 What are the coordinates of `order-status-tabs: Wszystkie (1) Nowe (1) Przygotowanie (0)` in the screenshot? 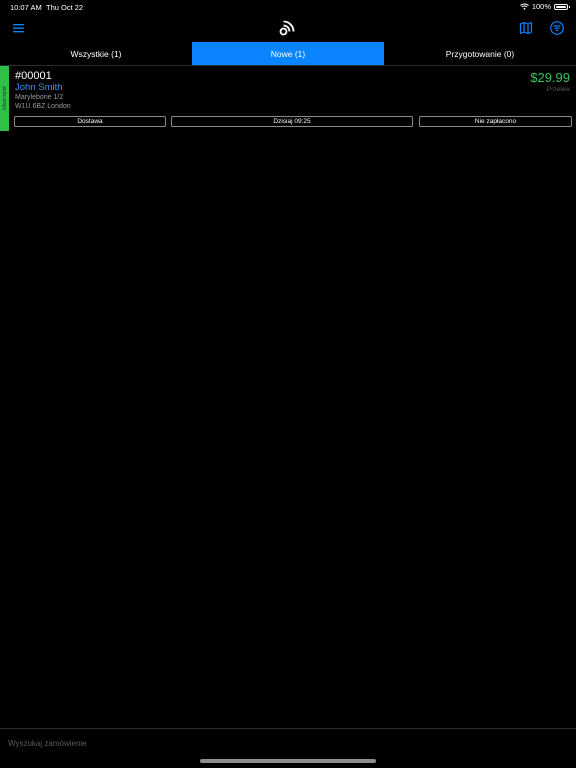 It's located at (288, 54).